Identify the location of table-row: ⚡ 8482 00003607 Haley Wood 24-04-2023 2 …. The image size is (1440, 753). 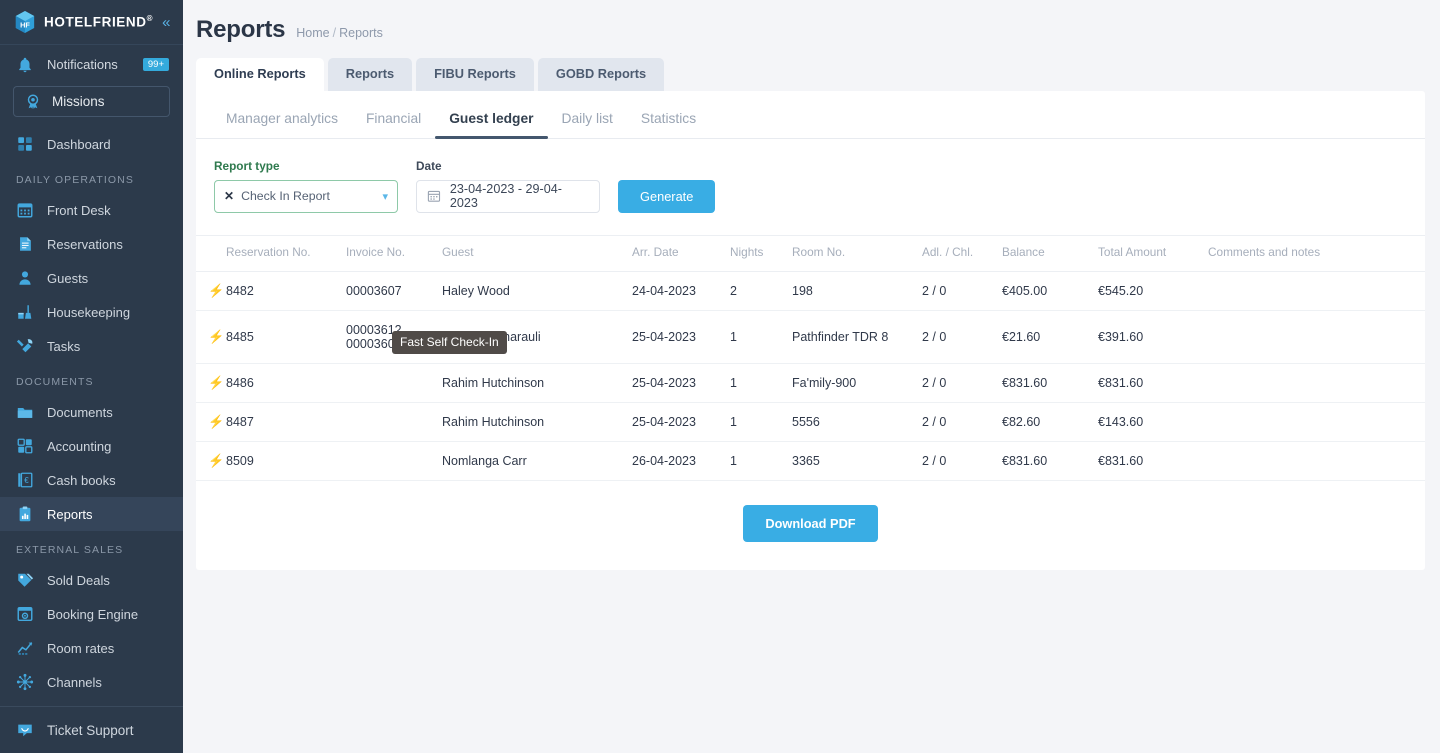
(810, 291).